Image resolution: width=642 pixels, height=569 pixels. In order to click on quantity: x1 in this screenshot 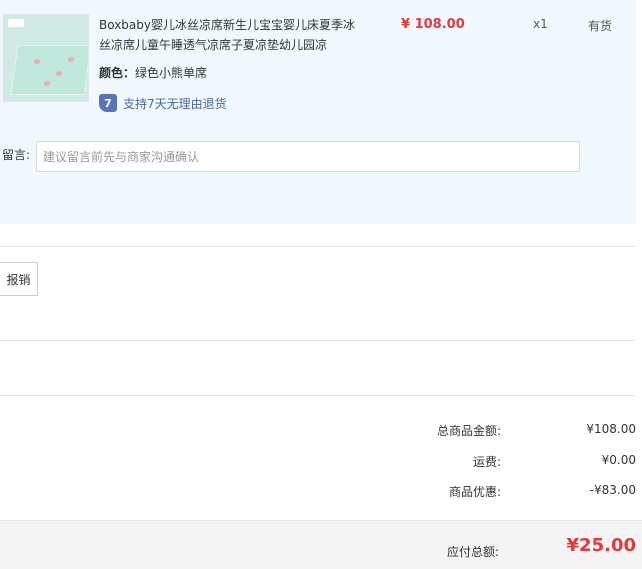, I will do `click(540, 24)`.